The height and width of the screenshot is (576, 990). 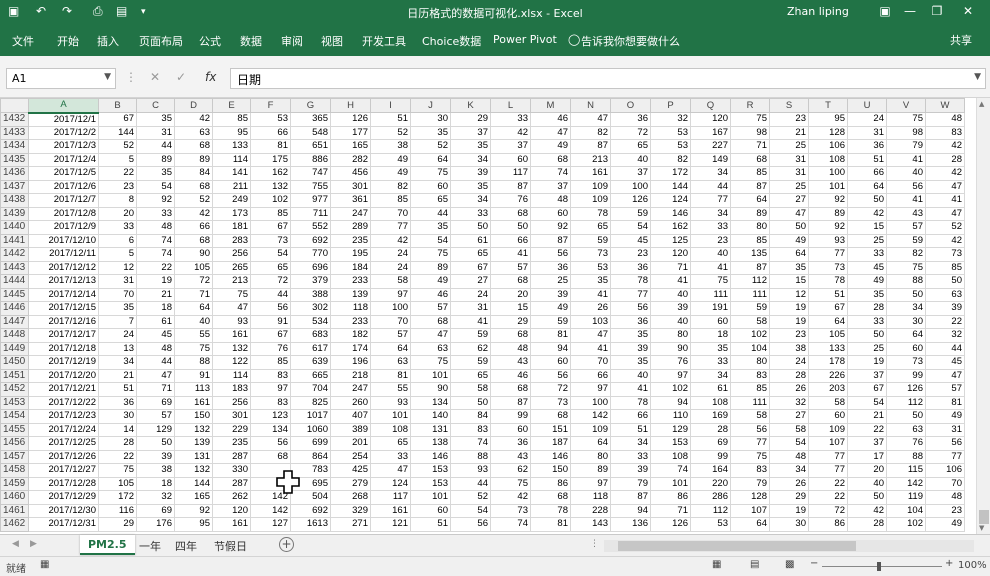 I want to click on value-cell: 128, so click(x=750, y=497).